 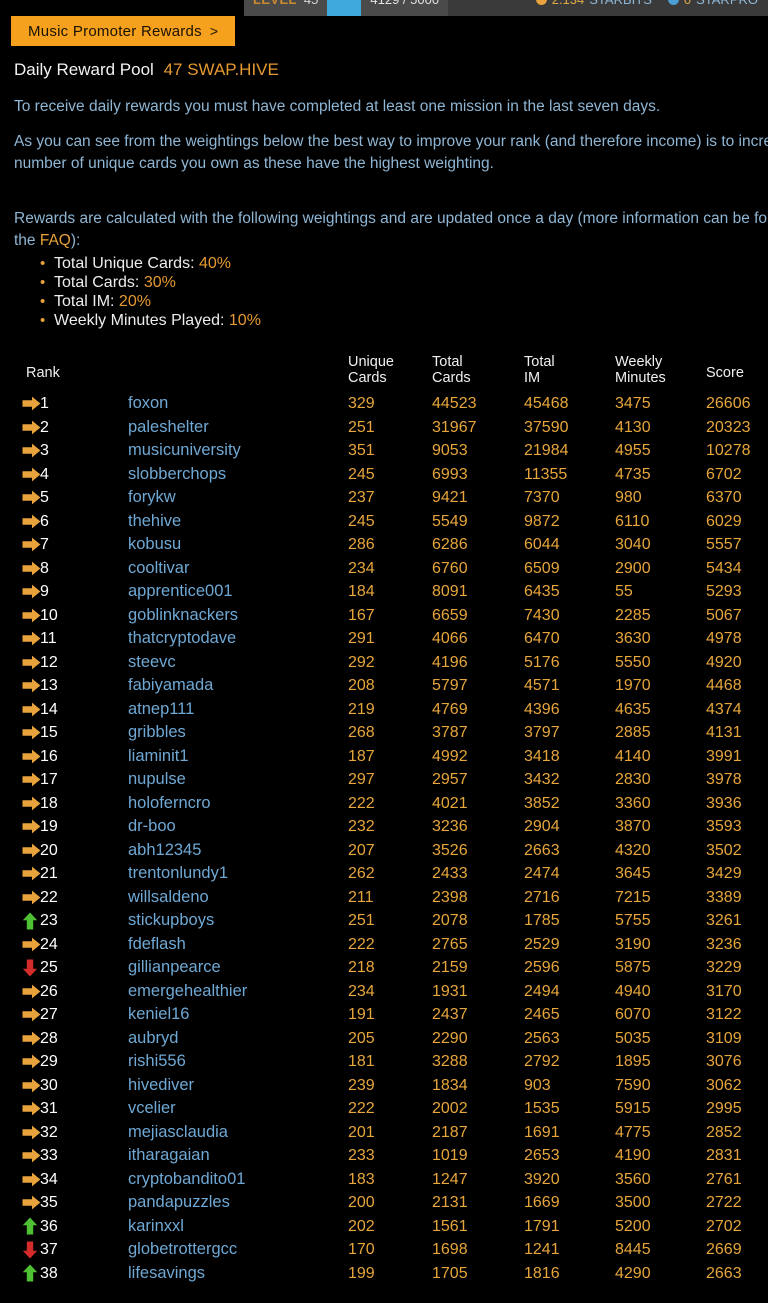 What do you see at coordinates (170, 686) in the screenshot?
I see `player-name-link: fabiyamada` at bounding box center [170, 686].